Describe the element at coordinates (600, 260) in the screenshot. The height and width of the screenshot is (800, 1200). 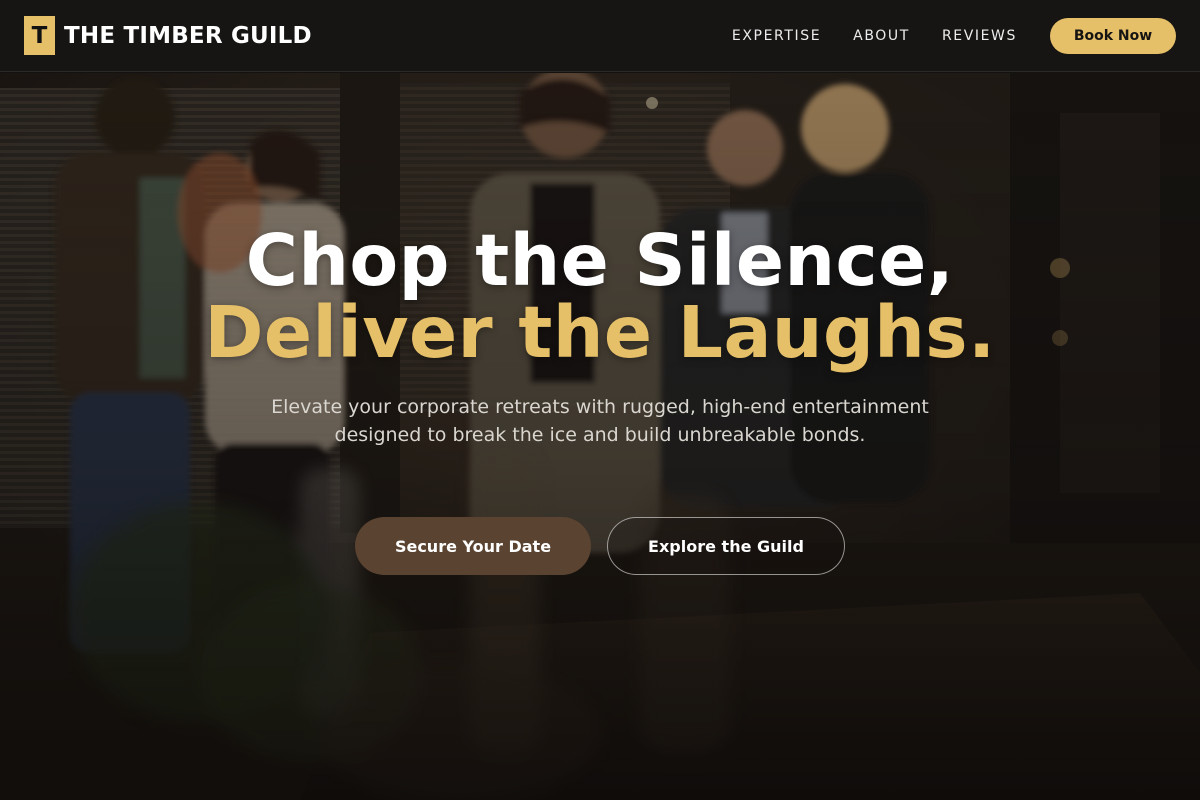
I see `hero-headline-line1: Chop the Silence,` at that location.